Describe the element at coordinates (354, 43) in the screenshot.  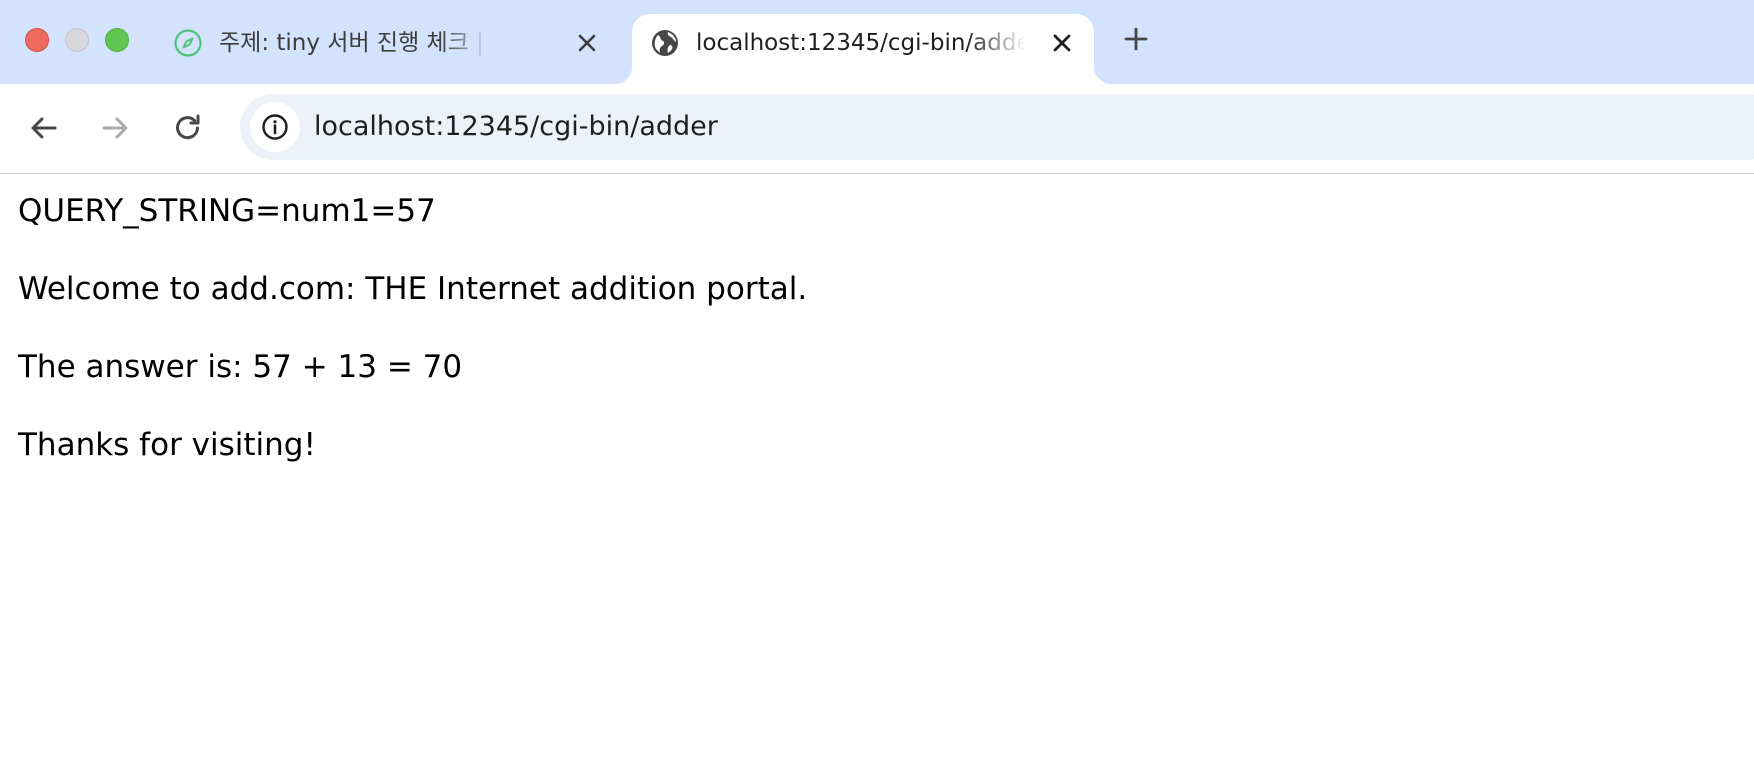
I see `tab-title: 주제: tiny 서버 진행 체크 | [WEEK` at that location.